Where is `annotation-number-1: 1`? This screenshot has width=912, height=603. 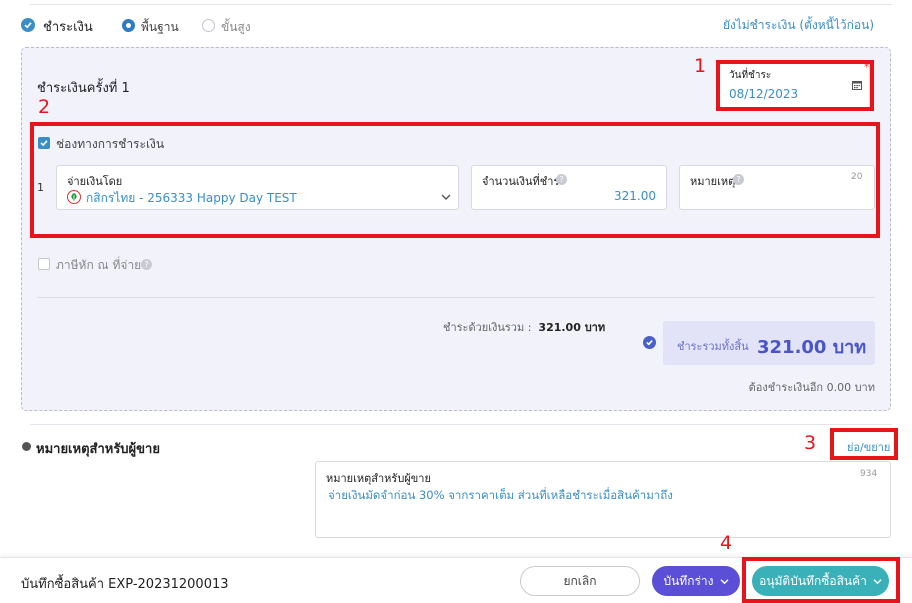 annotation-number-1: 1 is located at coordinates (700, 66).